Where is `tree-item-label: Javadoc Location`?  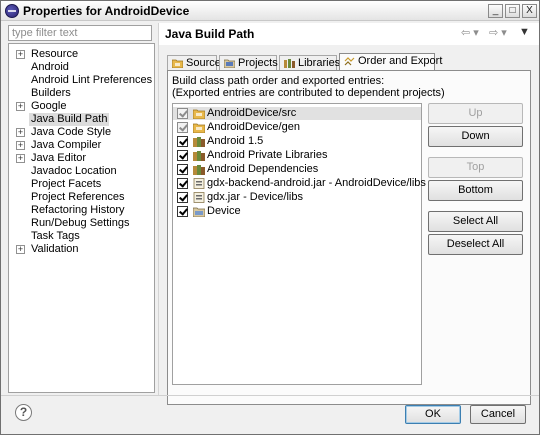
tree-item-label: Javadoc Location is located at coordinates (74, 171).